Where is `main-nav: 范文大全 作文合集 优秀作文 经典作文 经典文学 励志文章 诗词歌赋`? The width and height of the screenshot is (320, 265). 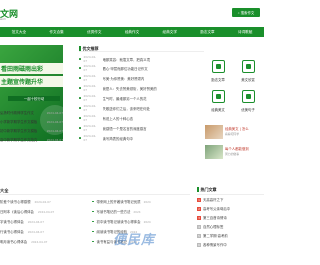 main-nav: 范文大全 作文合集 优秀作文 经典作文 经典文学 励志文章 诗词歌赋 is located at coordinates (132, 32).